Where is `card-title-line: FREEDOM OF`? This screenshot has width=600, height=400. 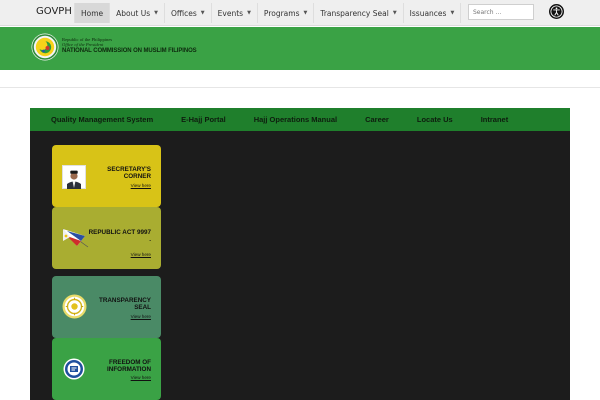 card-title-line: FREEDOM OF is located at coordinates (130, 362).